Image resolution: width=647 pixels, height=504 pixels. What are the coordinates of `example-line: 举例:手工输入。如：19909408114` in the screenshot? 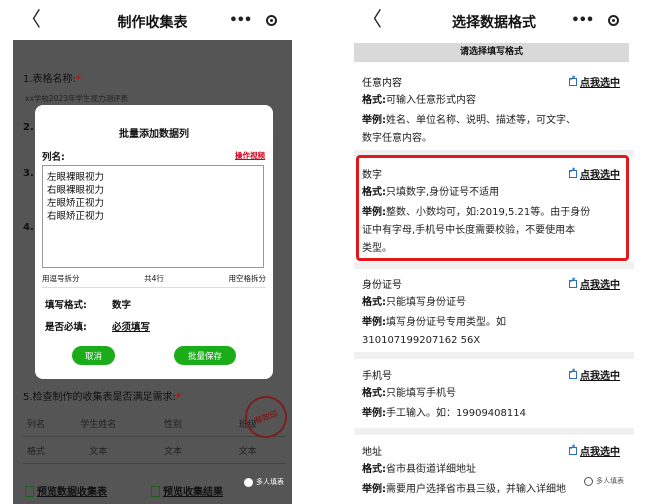 It's located at (444, 413).